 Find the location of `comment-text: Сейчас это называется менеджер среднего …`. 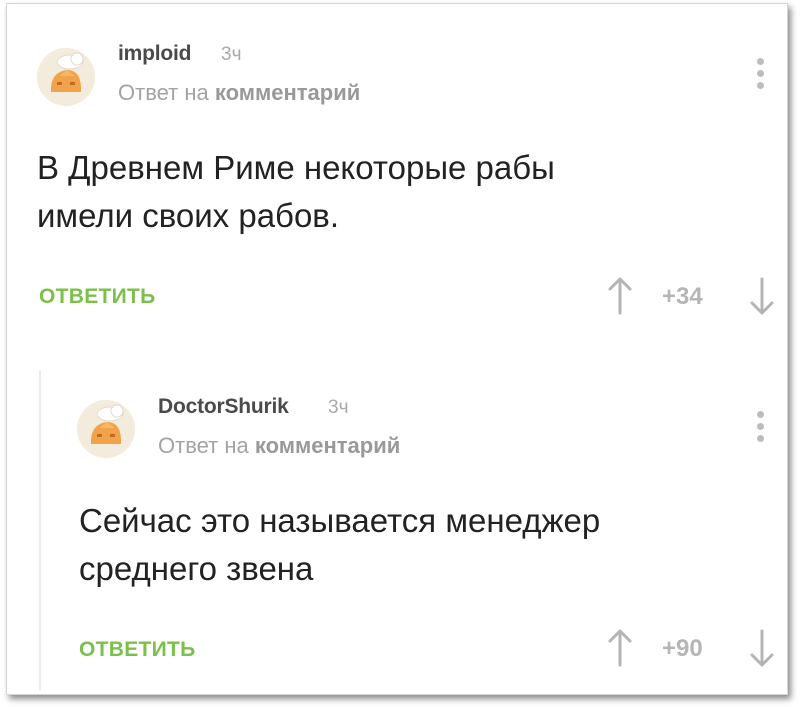

comment-text: Сейчас это называется менеджер среднего … is located at coordinates (340, 544).